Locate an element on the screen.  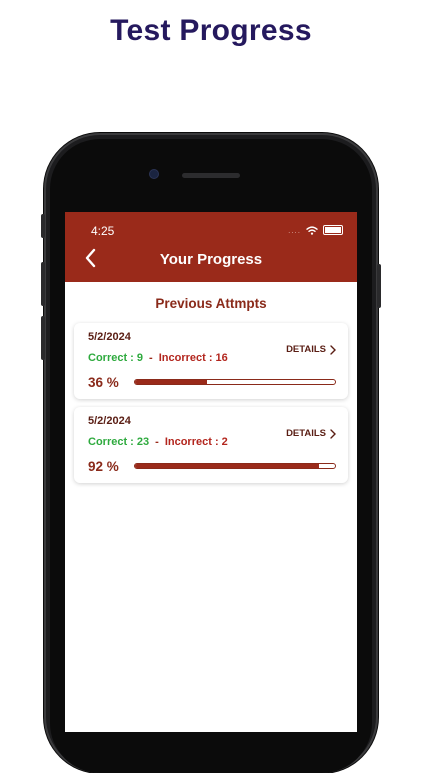
attempt-scores: Correct : 9 - Incorrect : 16 is located at coordinates (158, 358).